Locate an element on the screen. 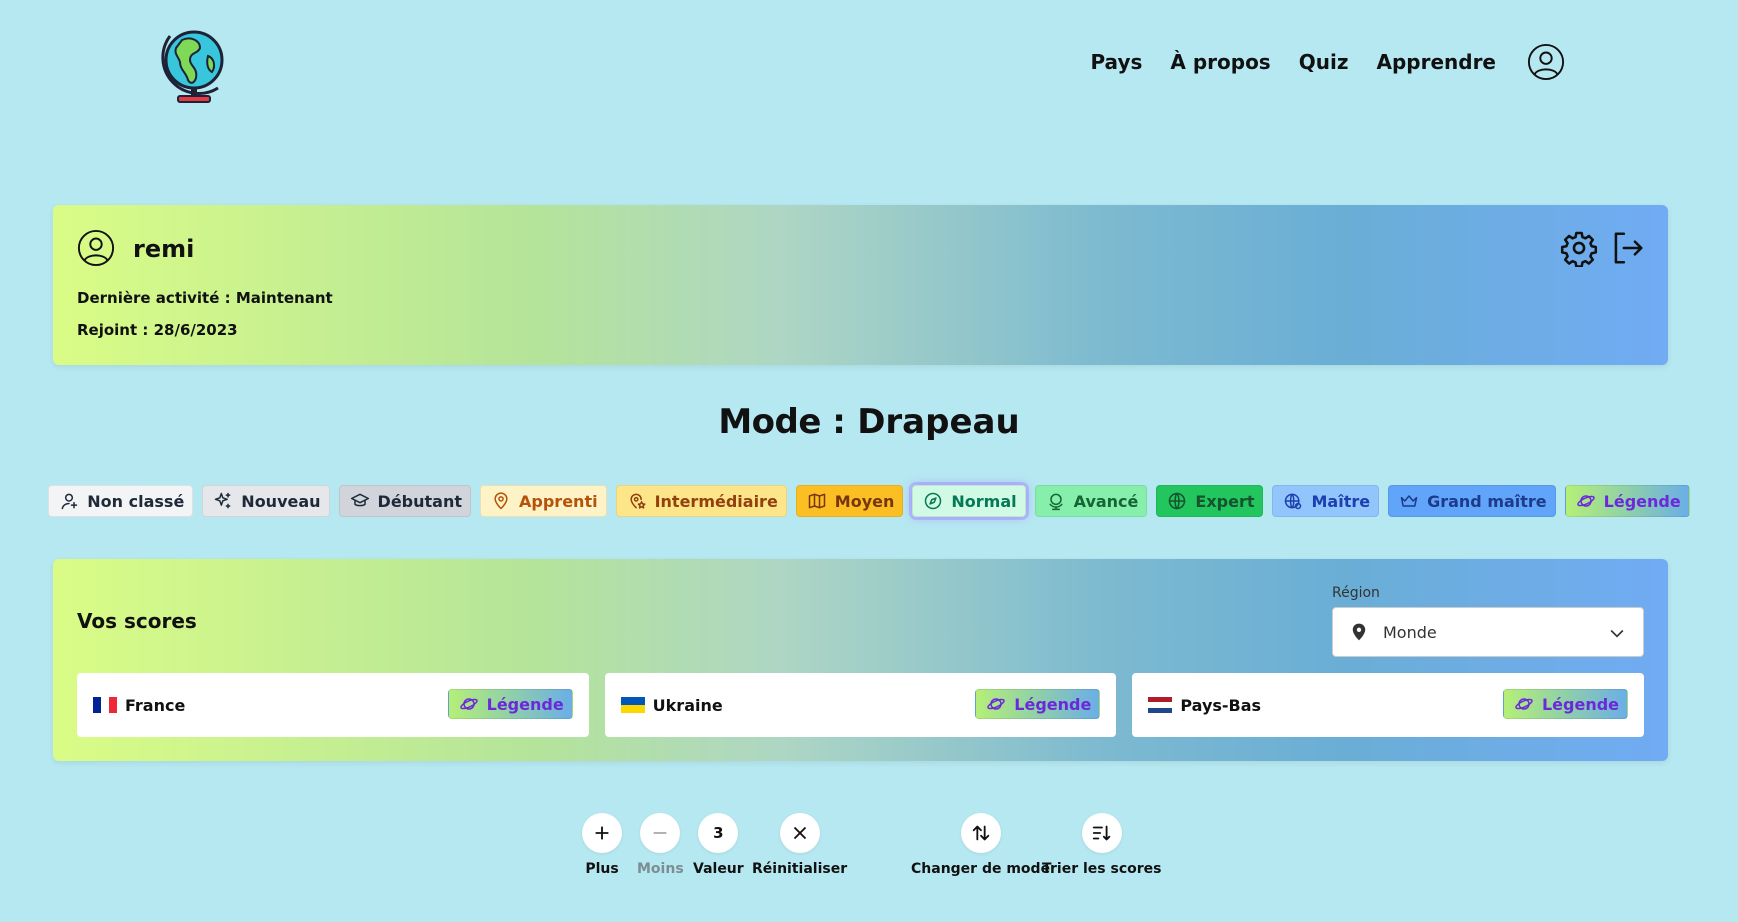  sparkles-icon is located at coordinates (223, 500).